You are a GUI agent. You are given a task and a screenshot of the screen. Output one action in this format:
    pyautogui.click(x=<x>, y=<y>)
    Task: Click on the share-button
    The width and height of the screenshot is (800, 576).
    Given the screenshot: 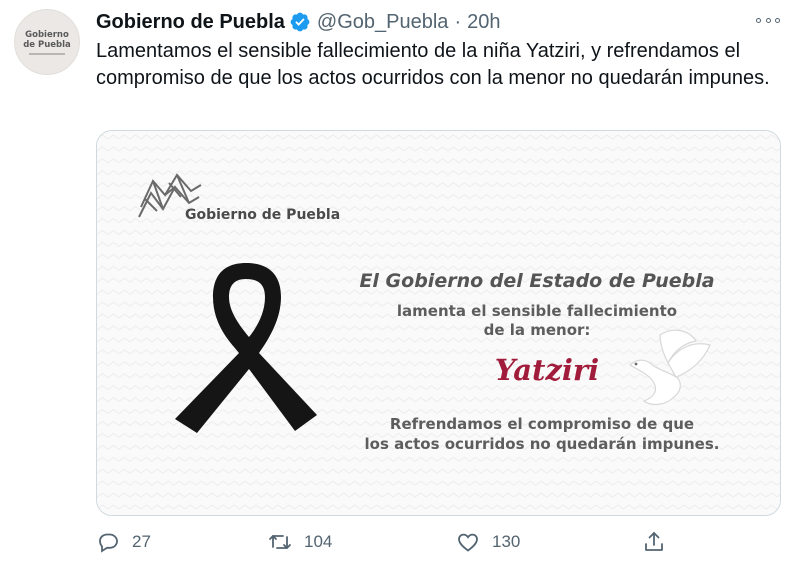 What is the action you would take?
    pyautogui.click(x=654, y=542)
    